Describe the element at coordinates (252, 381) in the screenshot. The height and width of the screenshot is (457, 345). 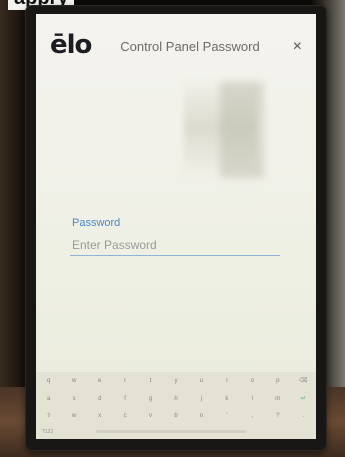
I see `key: o` at that location.